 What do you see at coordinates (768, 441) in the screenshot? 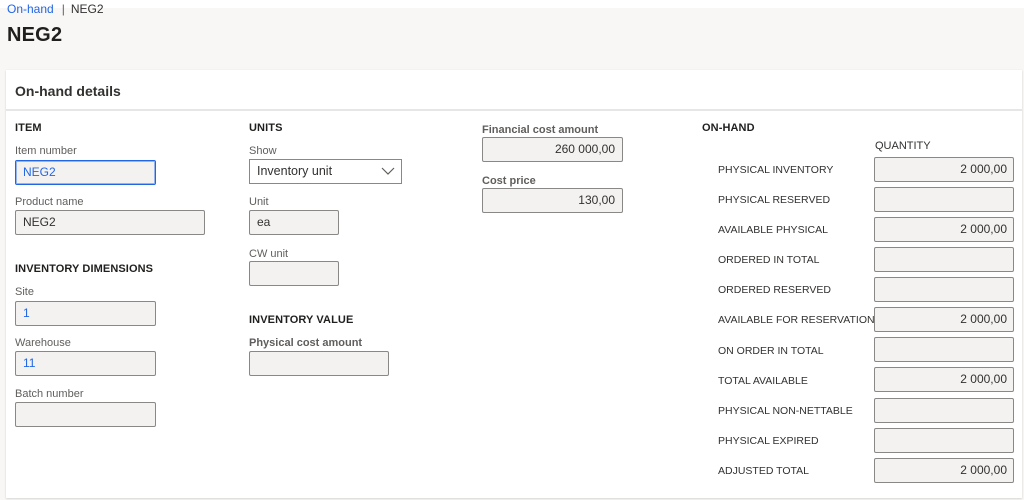
I see `on-hand-row-label: PHYSICAL EXPIRED` at bounding box center [768, 441].